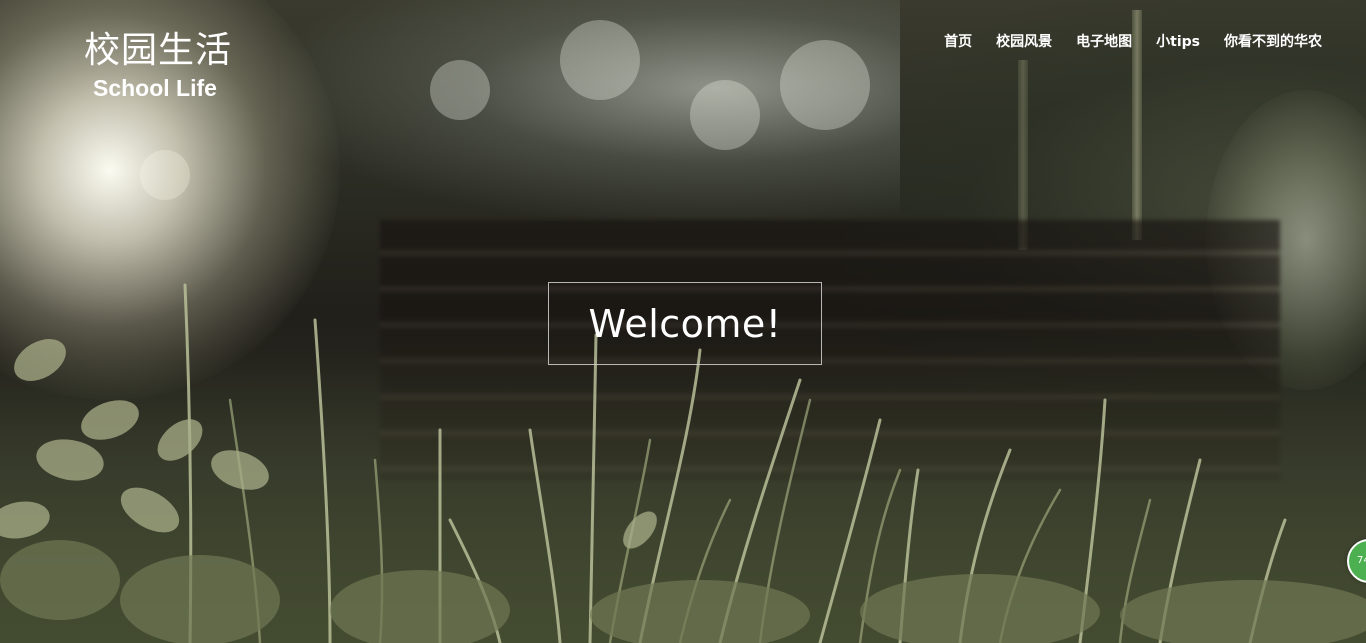 The width and height of the screenshot is (1366, 643). Describe the element at coordinates (155, 88) in the screenshot. I see `logo-title-en: School Life` at that location.